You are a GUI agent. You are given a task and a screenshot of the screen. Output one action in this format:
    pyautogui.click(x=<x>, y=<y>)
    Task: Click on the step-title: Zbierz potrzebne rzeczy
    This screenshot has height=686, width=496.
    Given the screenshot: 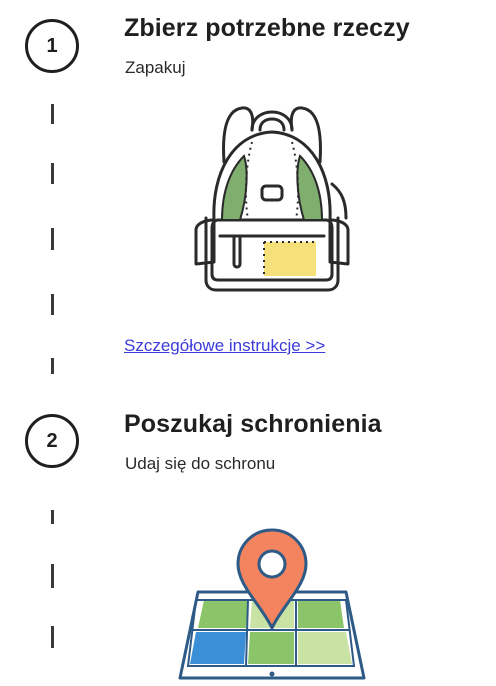 What is the action you would take?
    pyautogui.click(x=267, y=28)
    